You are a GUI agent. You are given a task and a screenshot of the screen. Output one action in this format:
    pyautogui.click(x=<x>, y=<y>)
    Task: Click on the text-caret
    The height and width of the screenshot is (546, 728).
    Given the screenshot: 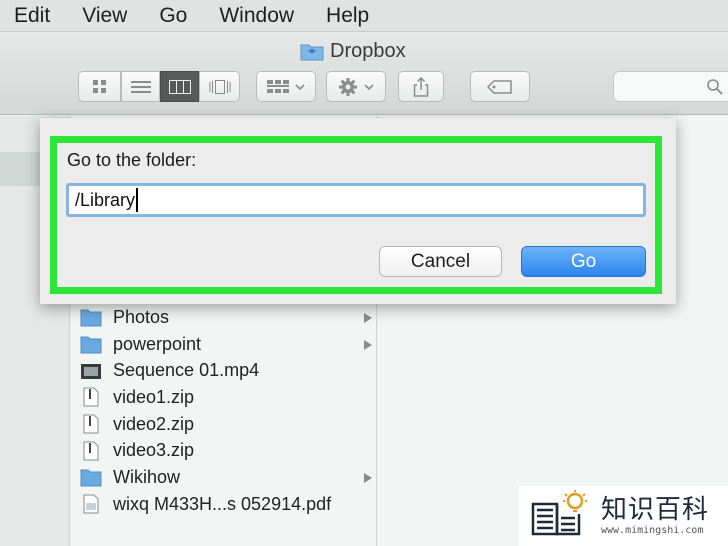 What is the action you would take?
    pyautogui.click(x=137, y=200)
    